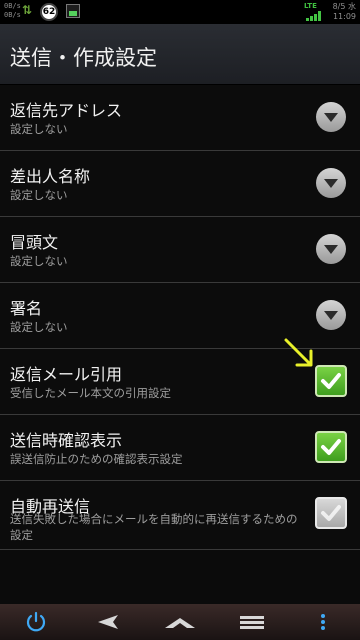 Image resolution: width=360 pixels, height=640 pixels. I want to click on setting-sender-name: 差出人名称 設定しない, so click(180, 184).